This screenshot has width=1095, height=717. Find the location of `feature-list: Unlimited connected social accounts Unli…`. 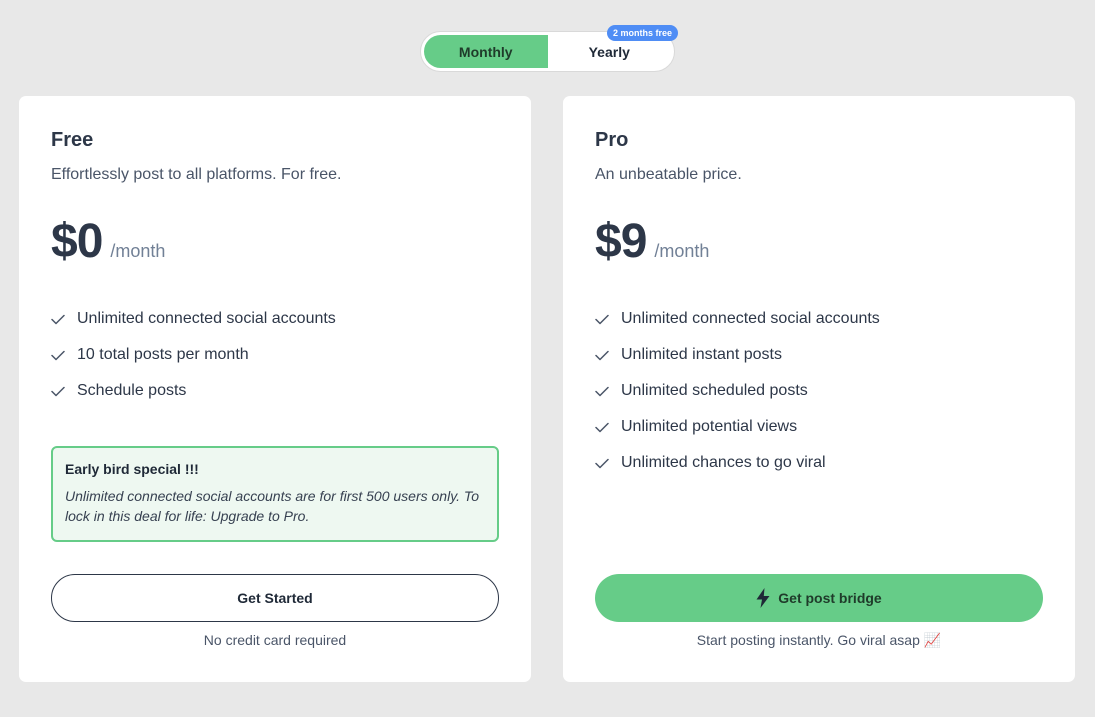

feature-list: Unlimited connected social accounts Unli… is located at coordinates (737, 391).